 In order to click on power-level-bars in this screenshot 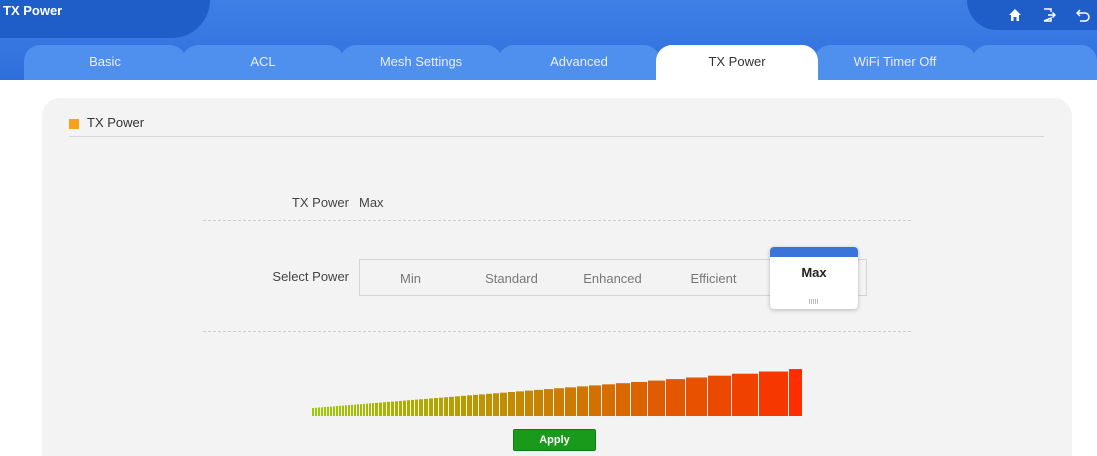, I will do `click(557, 392)`.